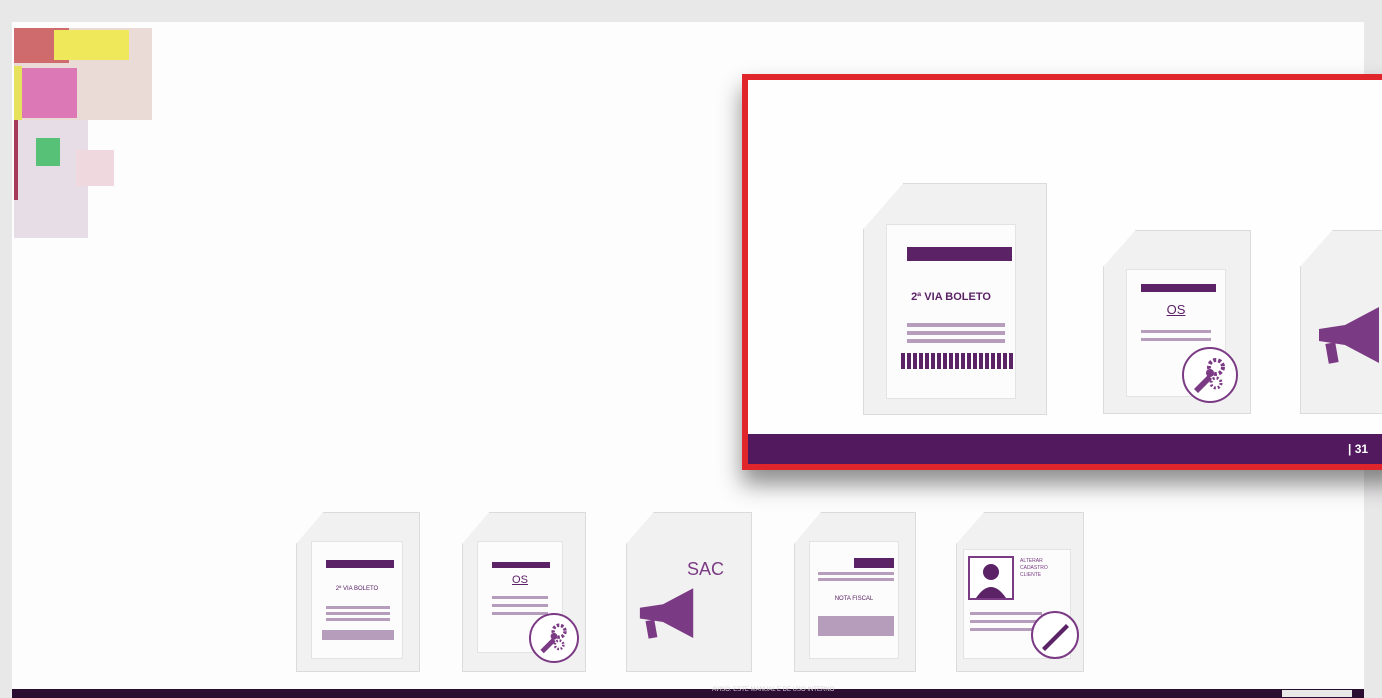 This screenshot has height=698, width=1382. I want to click on decorative-mosaic, so click(84, 133).